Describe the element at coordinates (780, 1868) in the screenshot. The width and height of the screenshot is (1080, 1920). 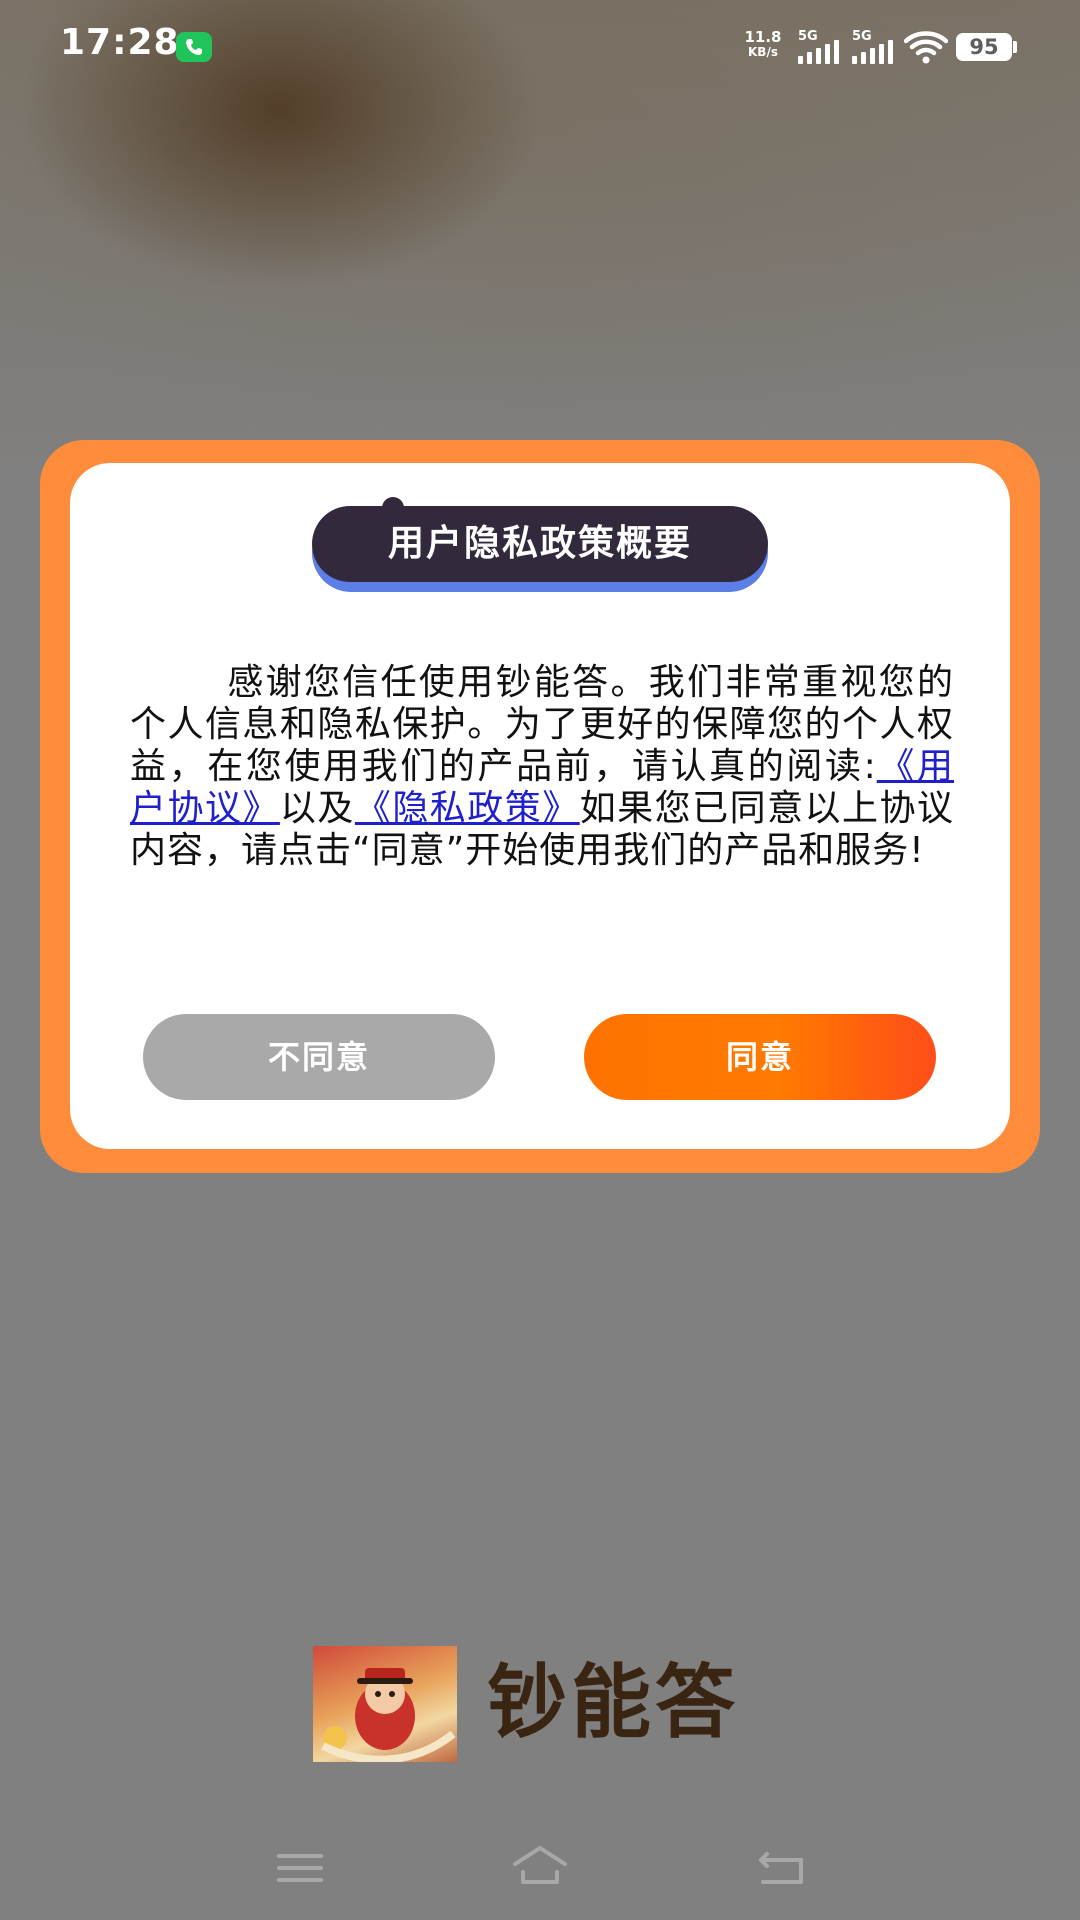
I see `back-icon` at that location.